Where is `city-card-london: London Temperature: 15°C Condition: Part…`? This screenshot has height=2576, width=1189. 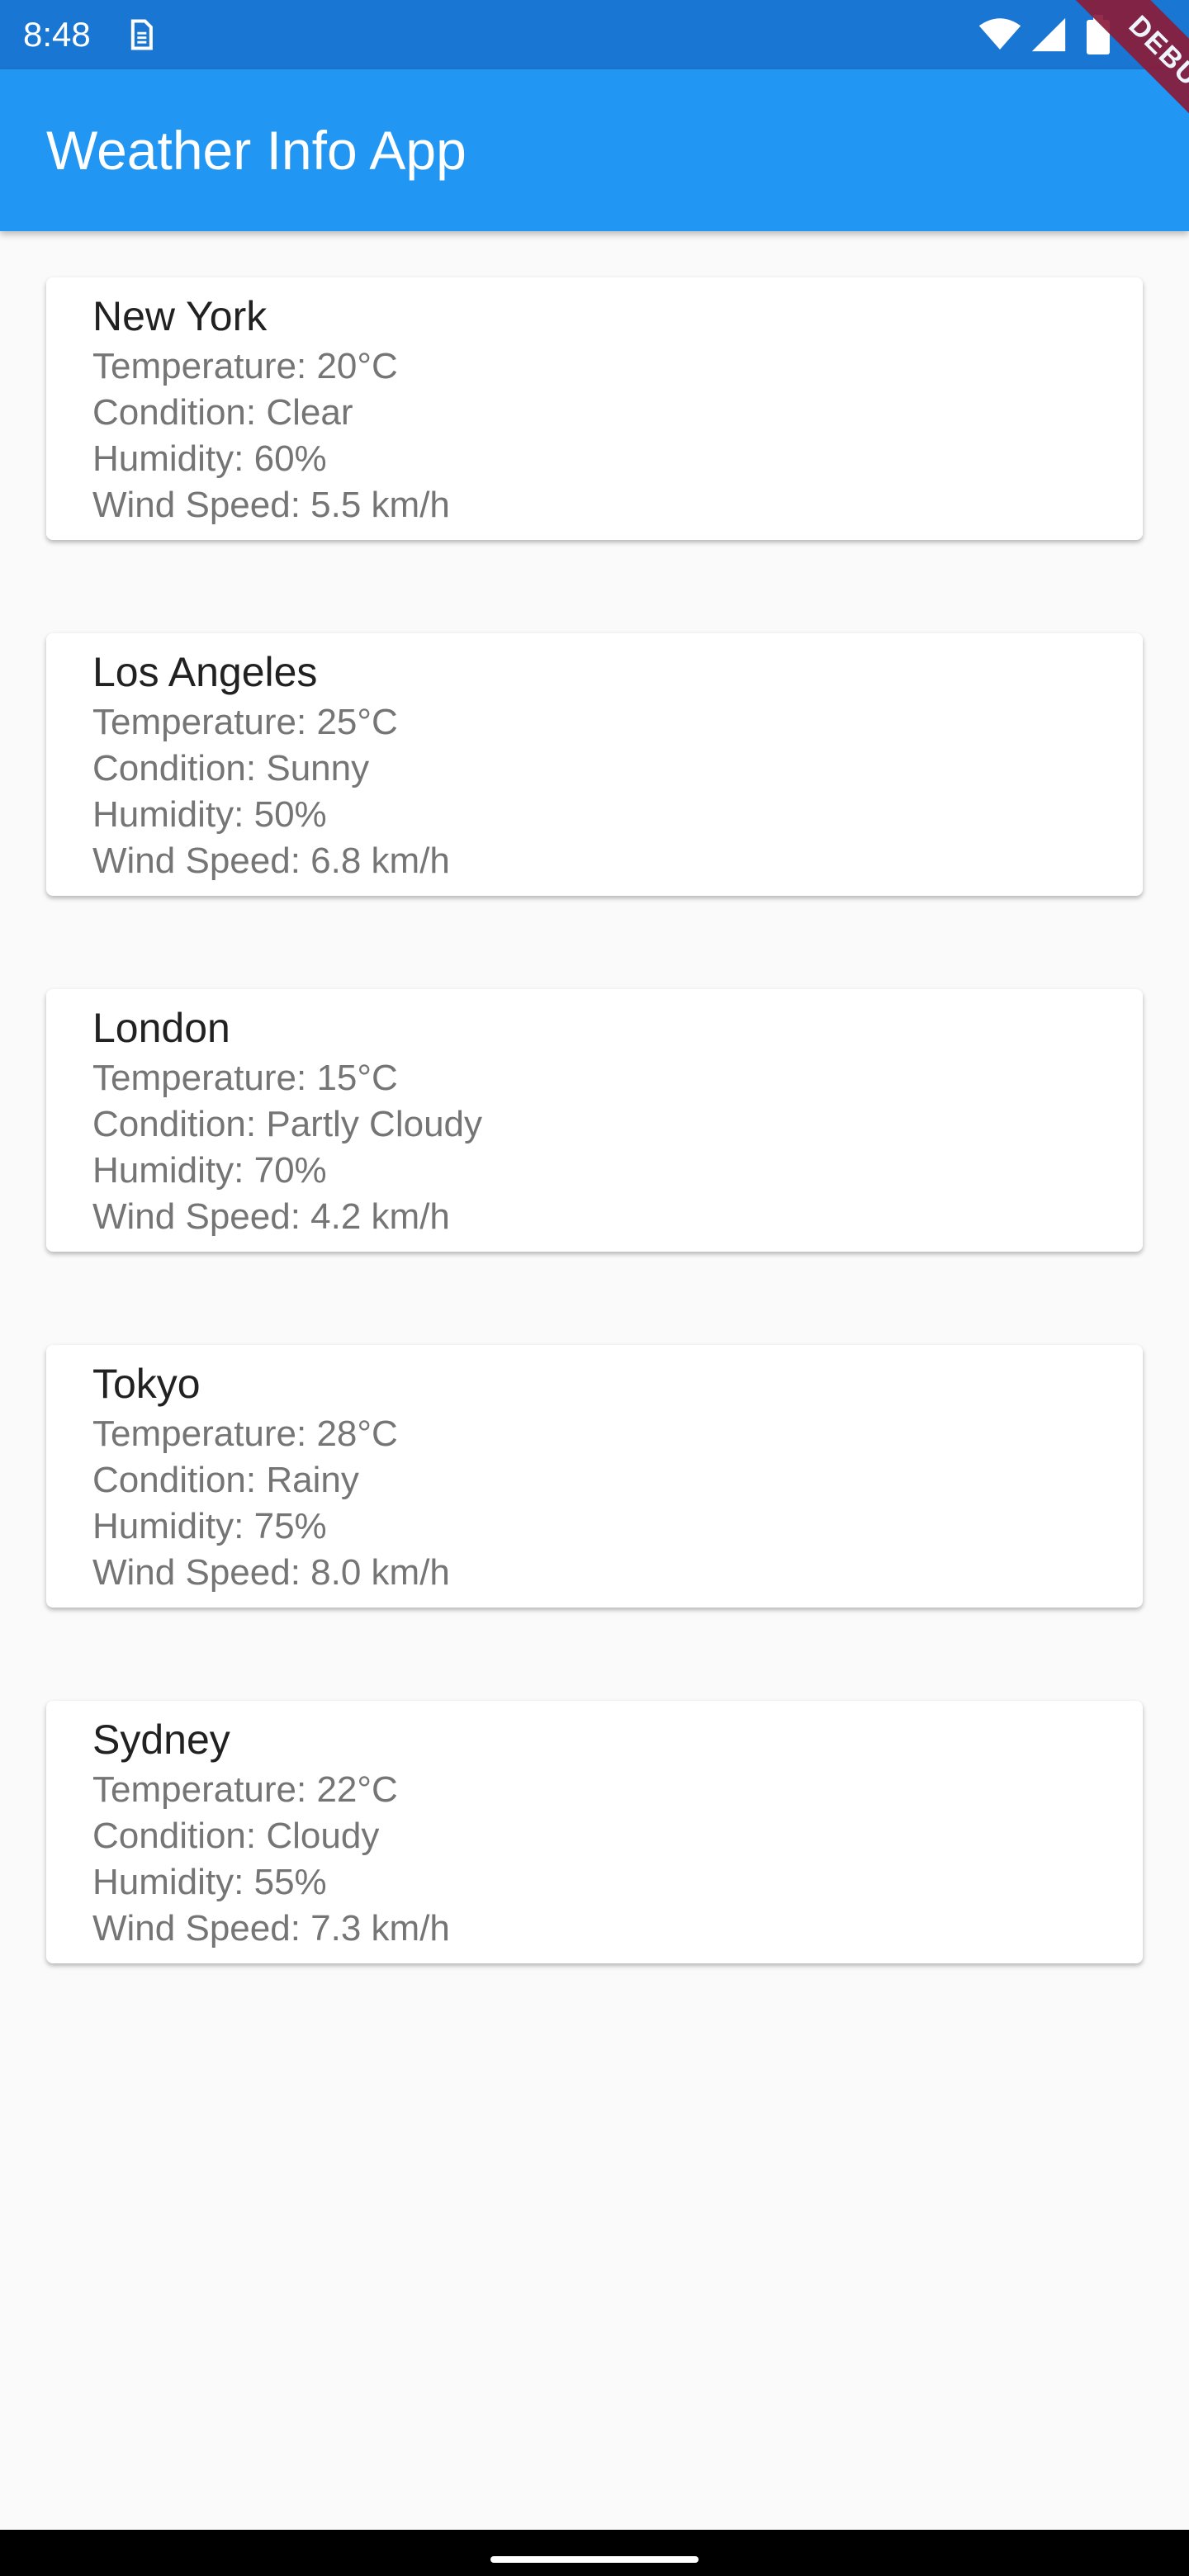 city-card-london: London Temperature: 15°C Condition: Part… is located at coordinates (594, 1120).